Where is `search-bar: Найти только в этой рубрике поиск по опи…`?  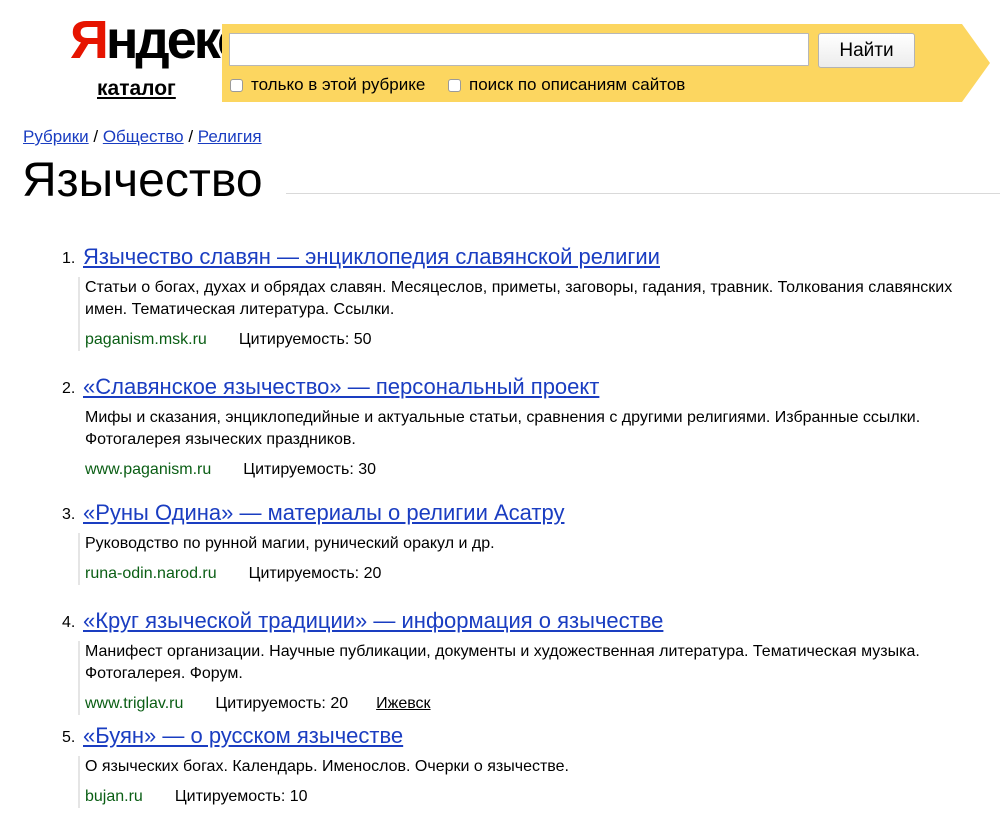
search-bar: Найти только в этой рубрике поиск по опи… is located at coordinates (606, 63).